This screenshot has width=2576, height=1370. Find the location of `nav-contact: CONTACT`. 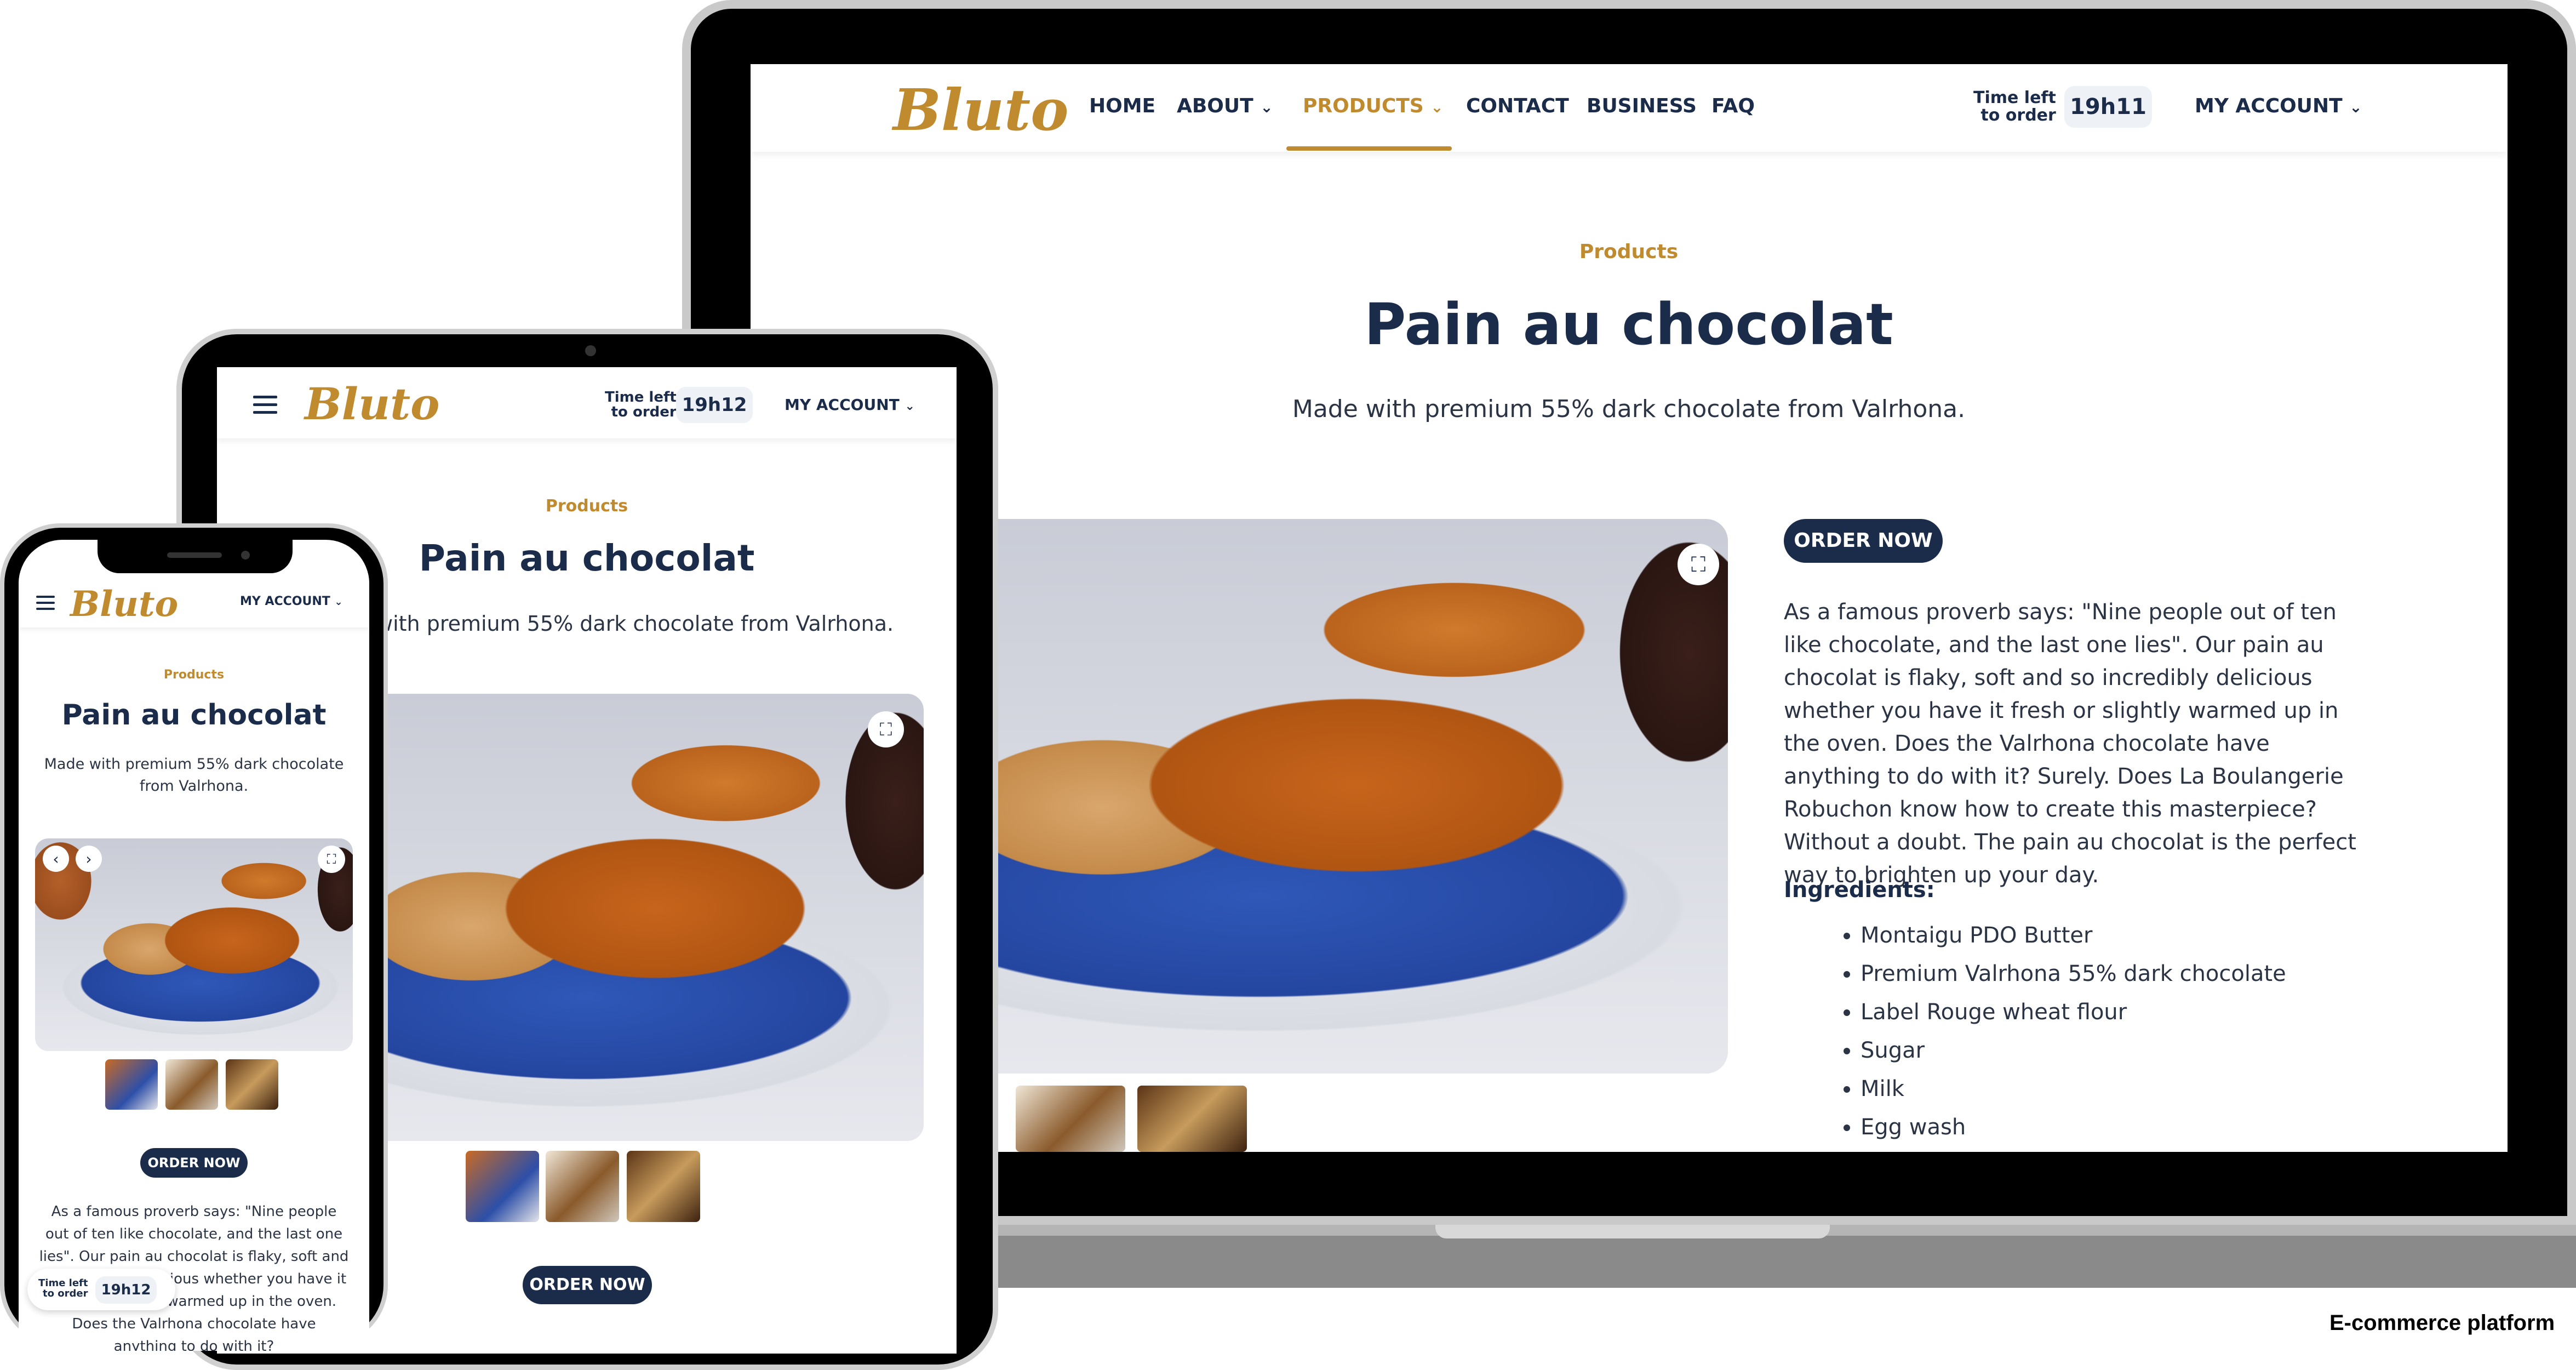

nav-contact: CONTACT is located at coordinates (1517, 106).